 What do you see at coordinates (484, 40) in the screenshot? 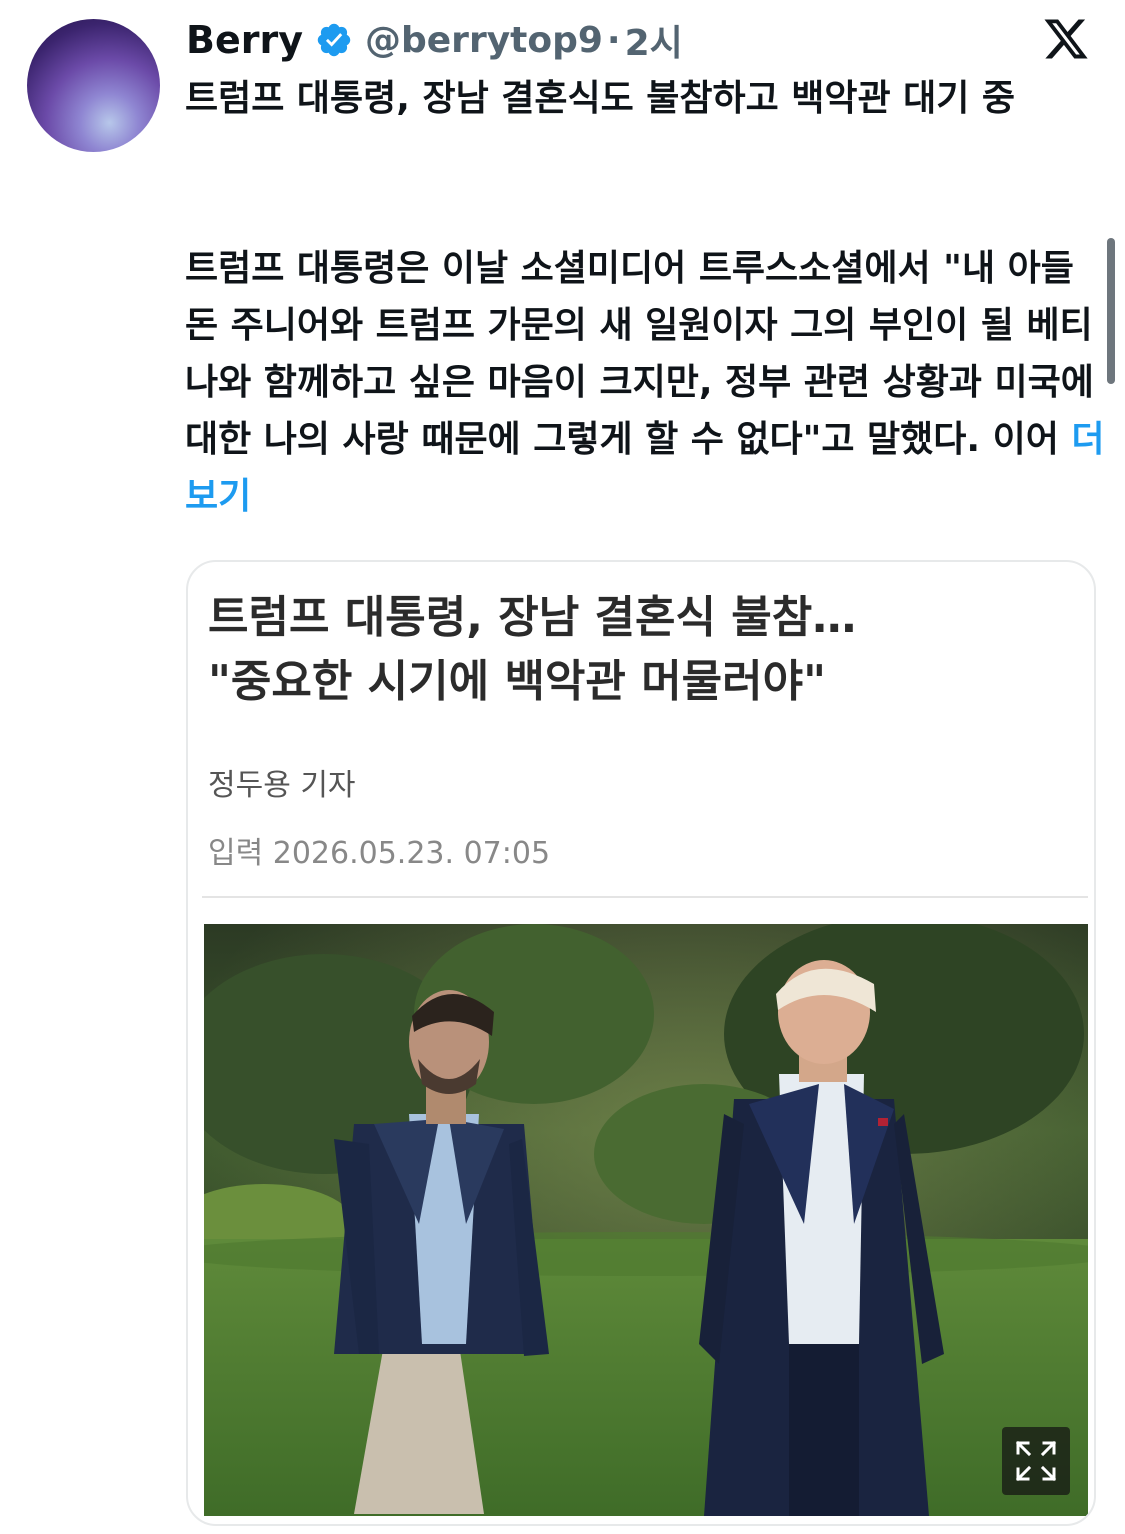
I see `handle: @berrytop9` at bounding box center [484, 40].